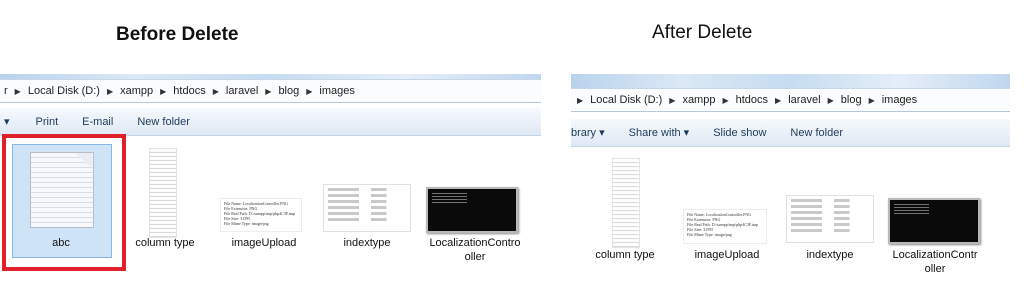 The height and width of the screenshot is (303, 1024). What do you see at coordinates (47, 122) in the screenshot?
I see `print-button: Print` at bounding box center [47, 122].